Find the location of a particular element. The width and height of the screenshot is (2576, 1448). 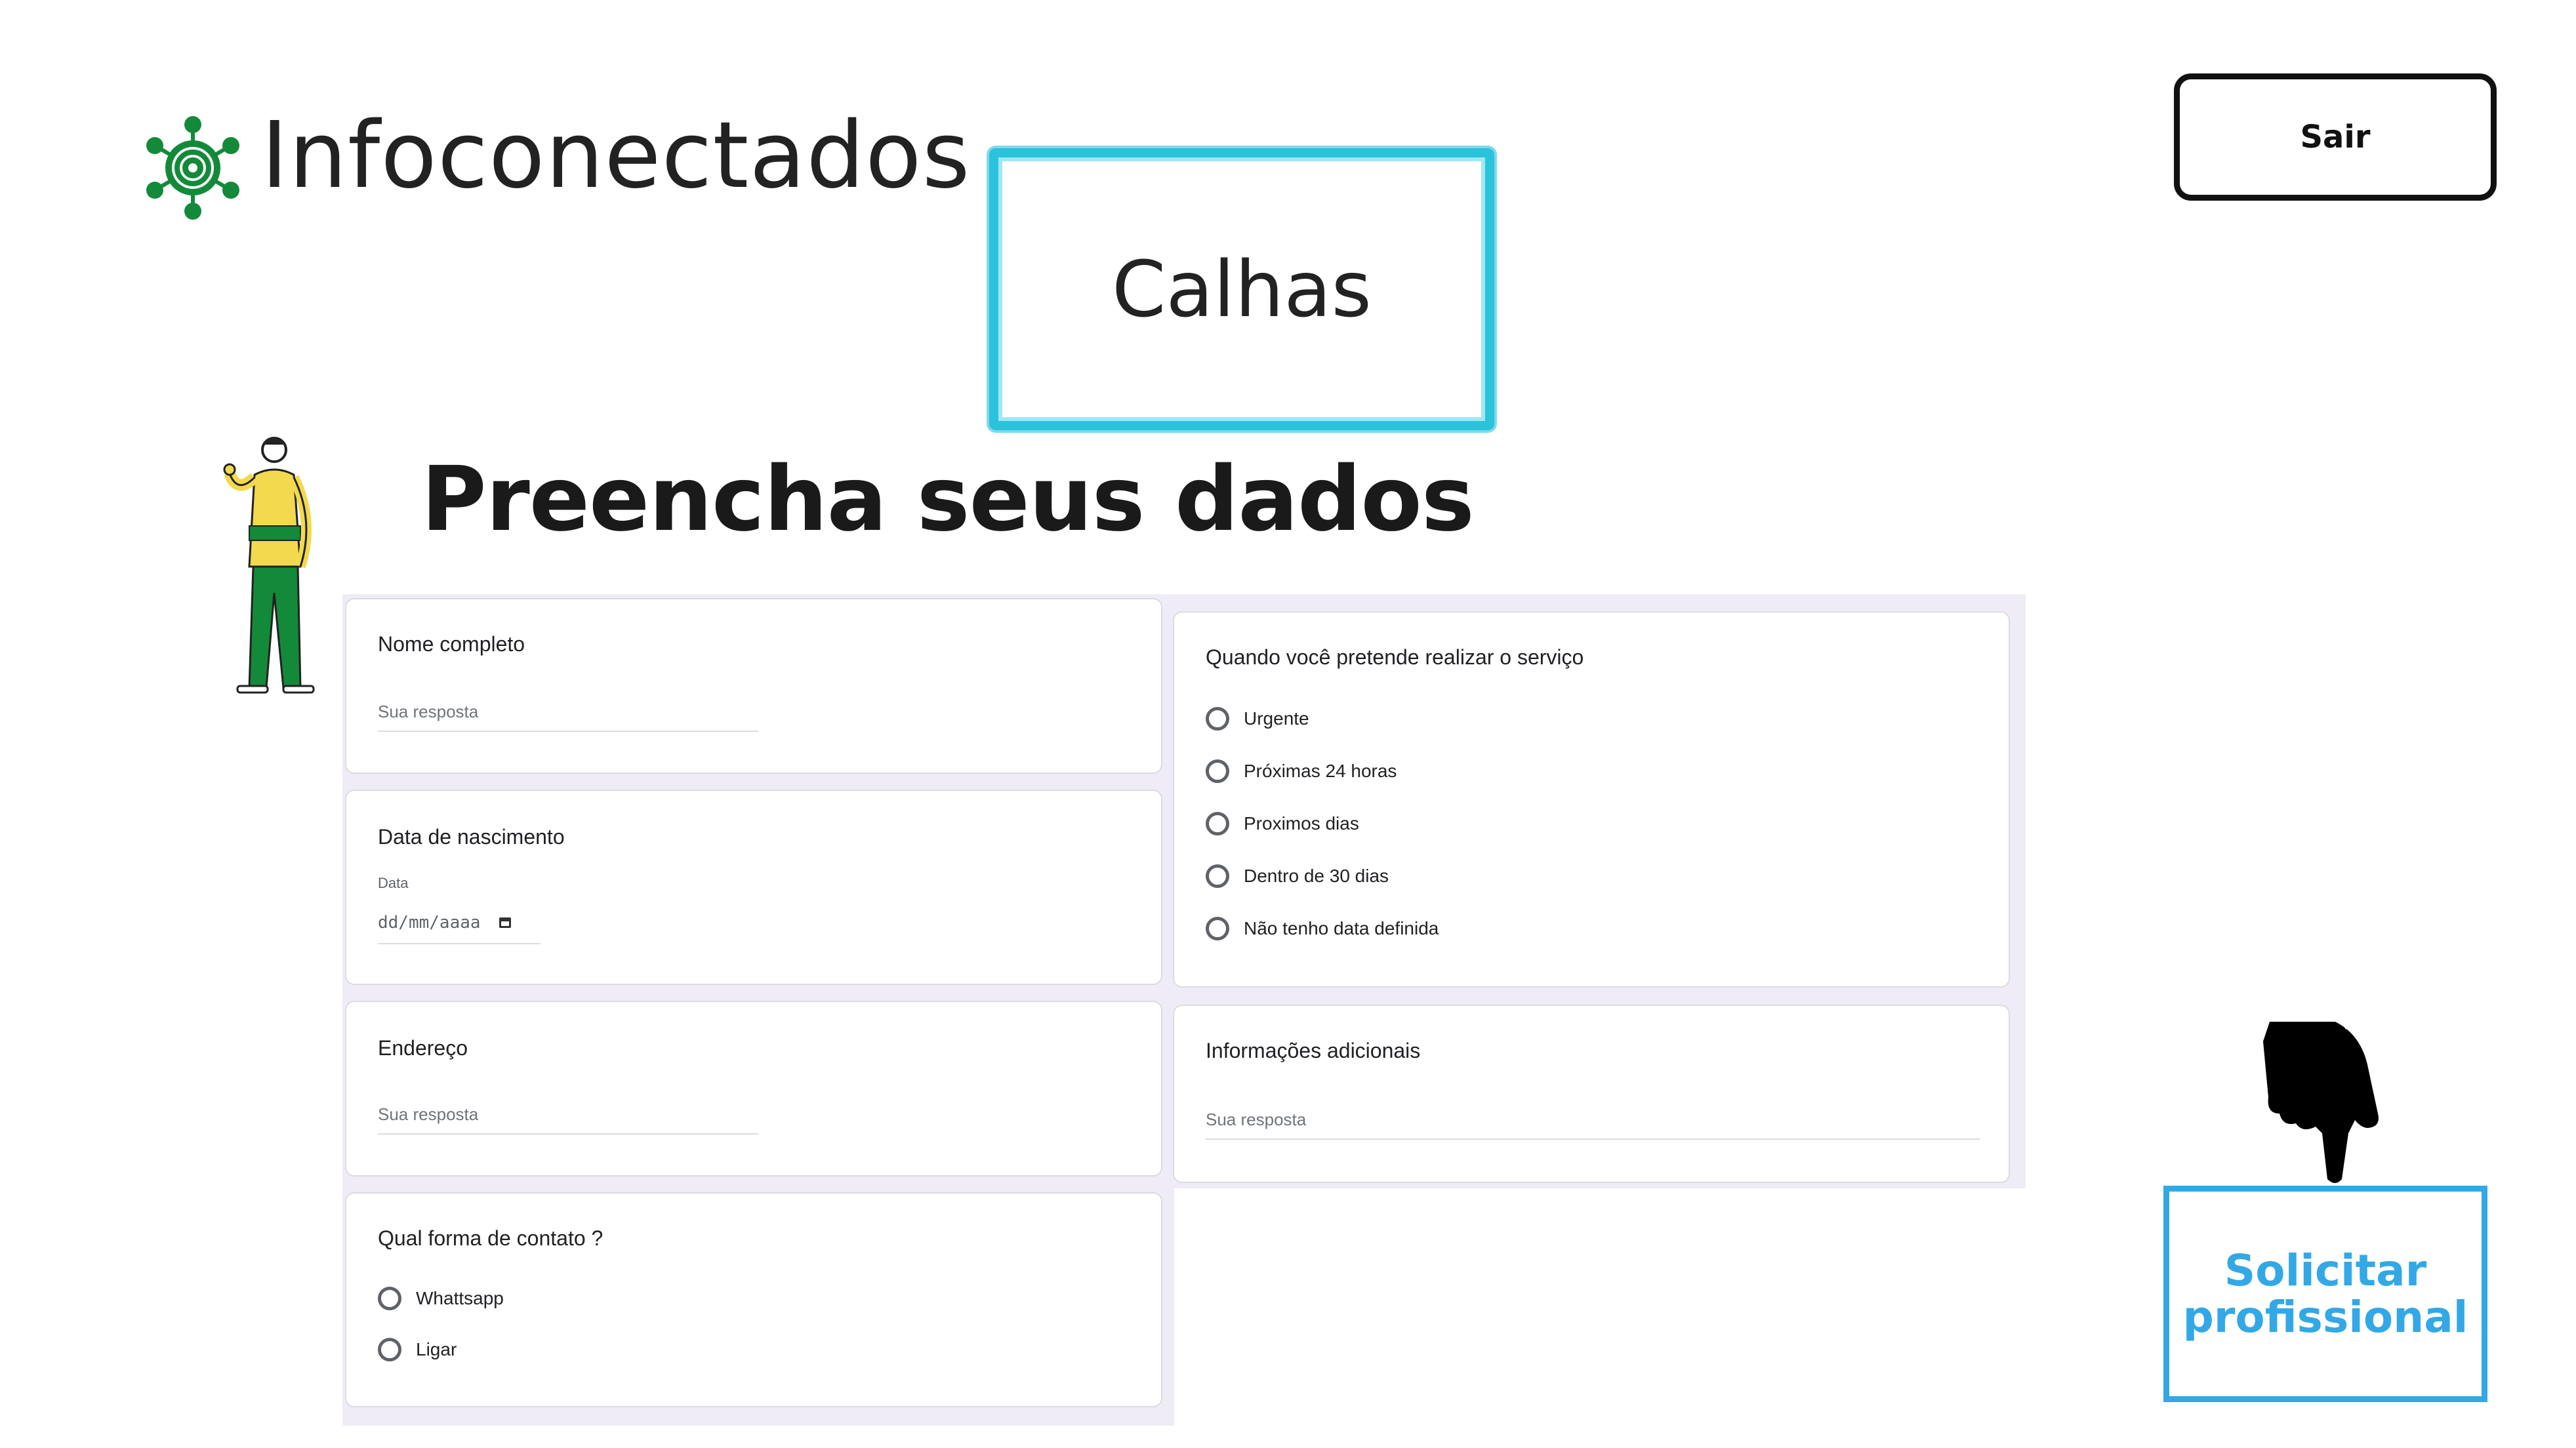

calendar-icon is located at coordinates (505, 922).